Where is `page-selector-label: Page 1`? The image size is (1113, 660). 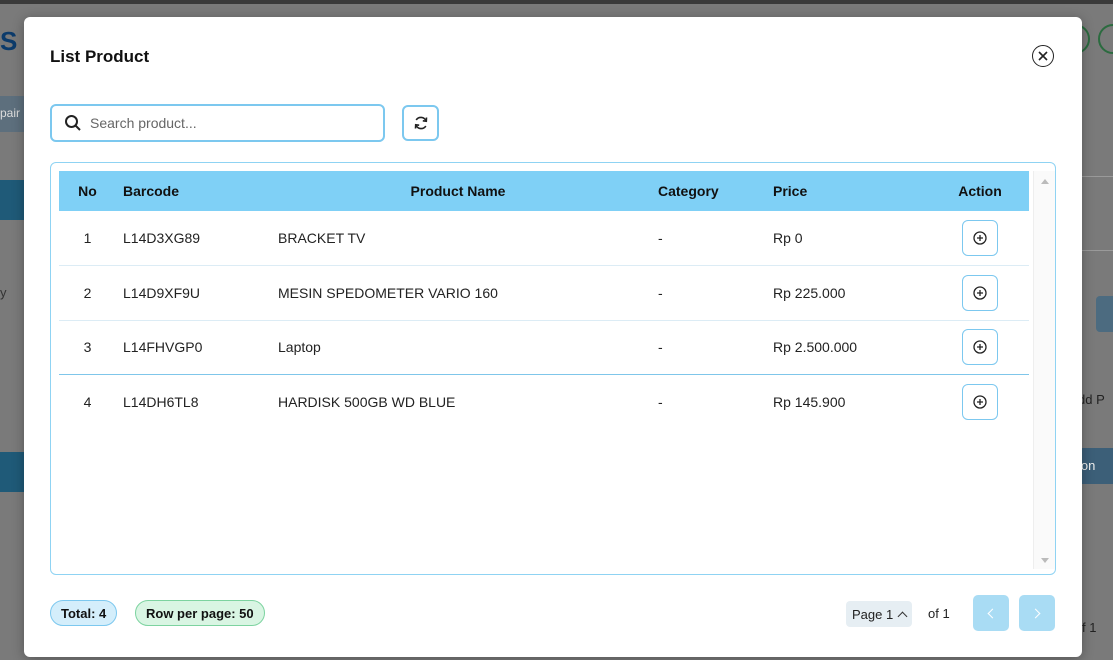
page-selector-label: Page 1 is located at coordinates (873, 614).